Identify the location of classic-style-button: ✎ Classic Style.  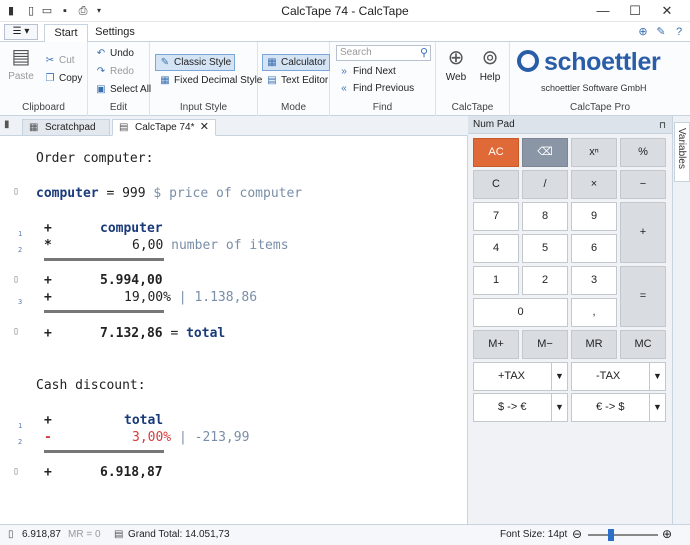
(195, 62).